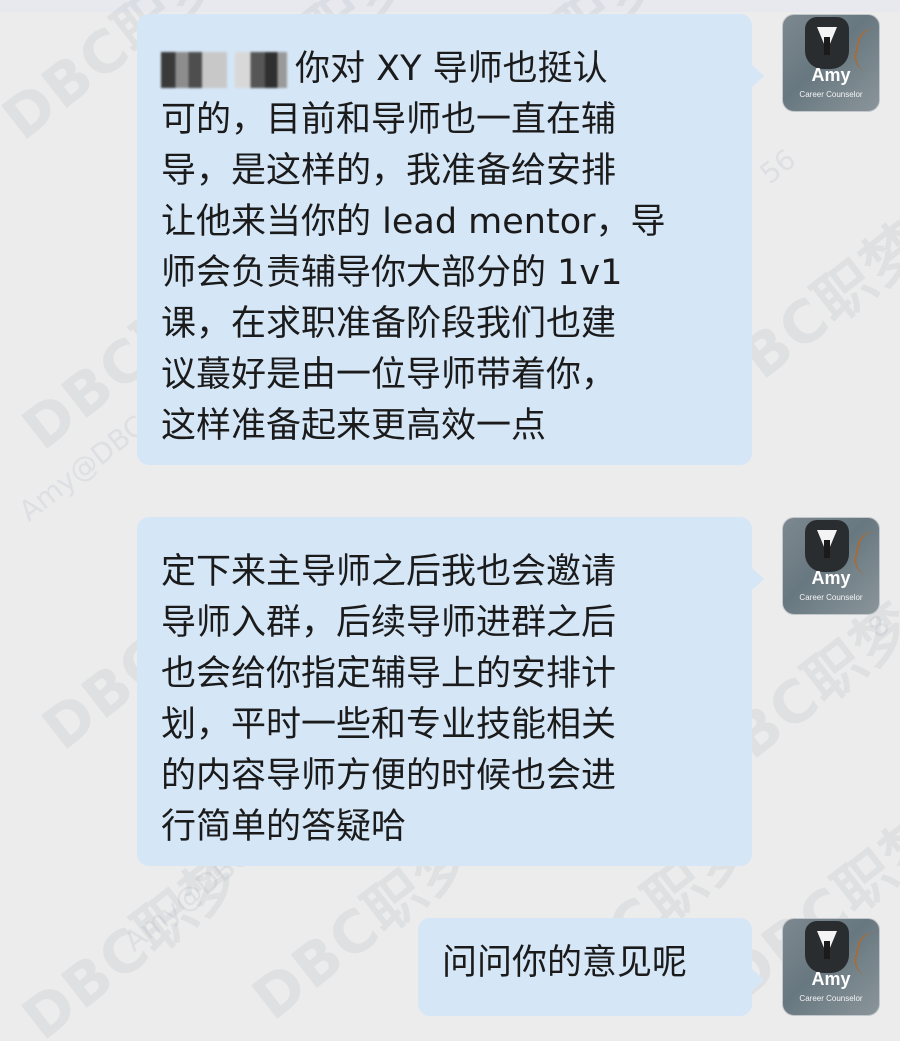  I want to click on watermark-number: 56, so click(778, 166).